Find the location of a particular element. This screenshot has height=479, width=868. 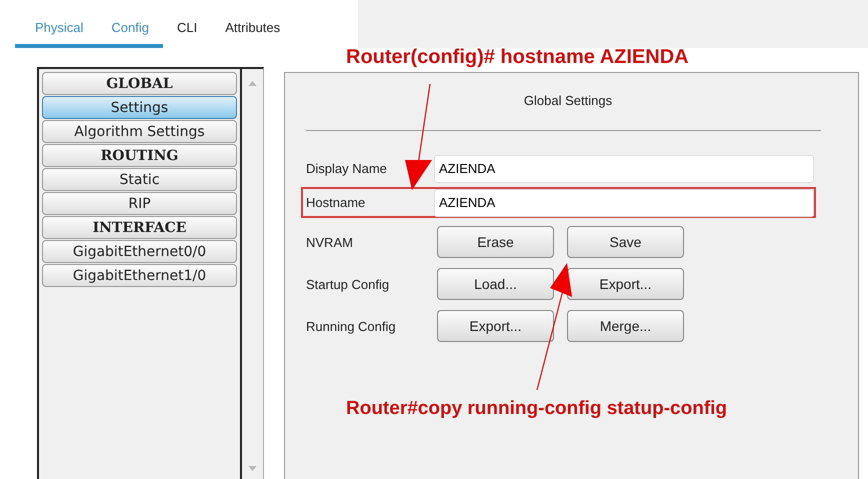

tab: Attributes is located at coordinates (252, 34).